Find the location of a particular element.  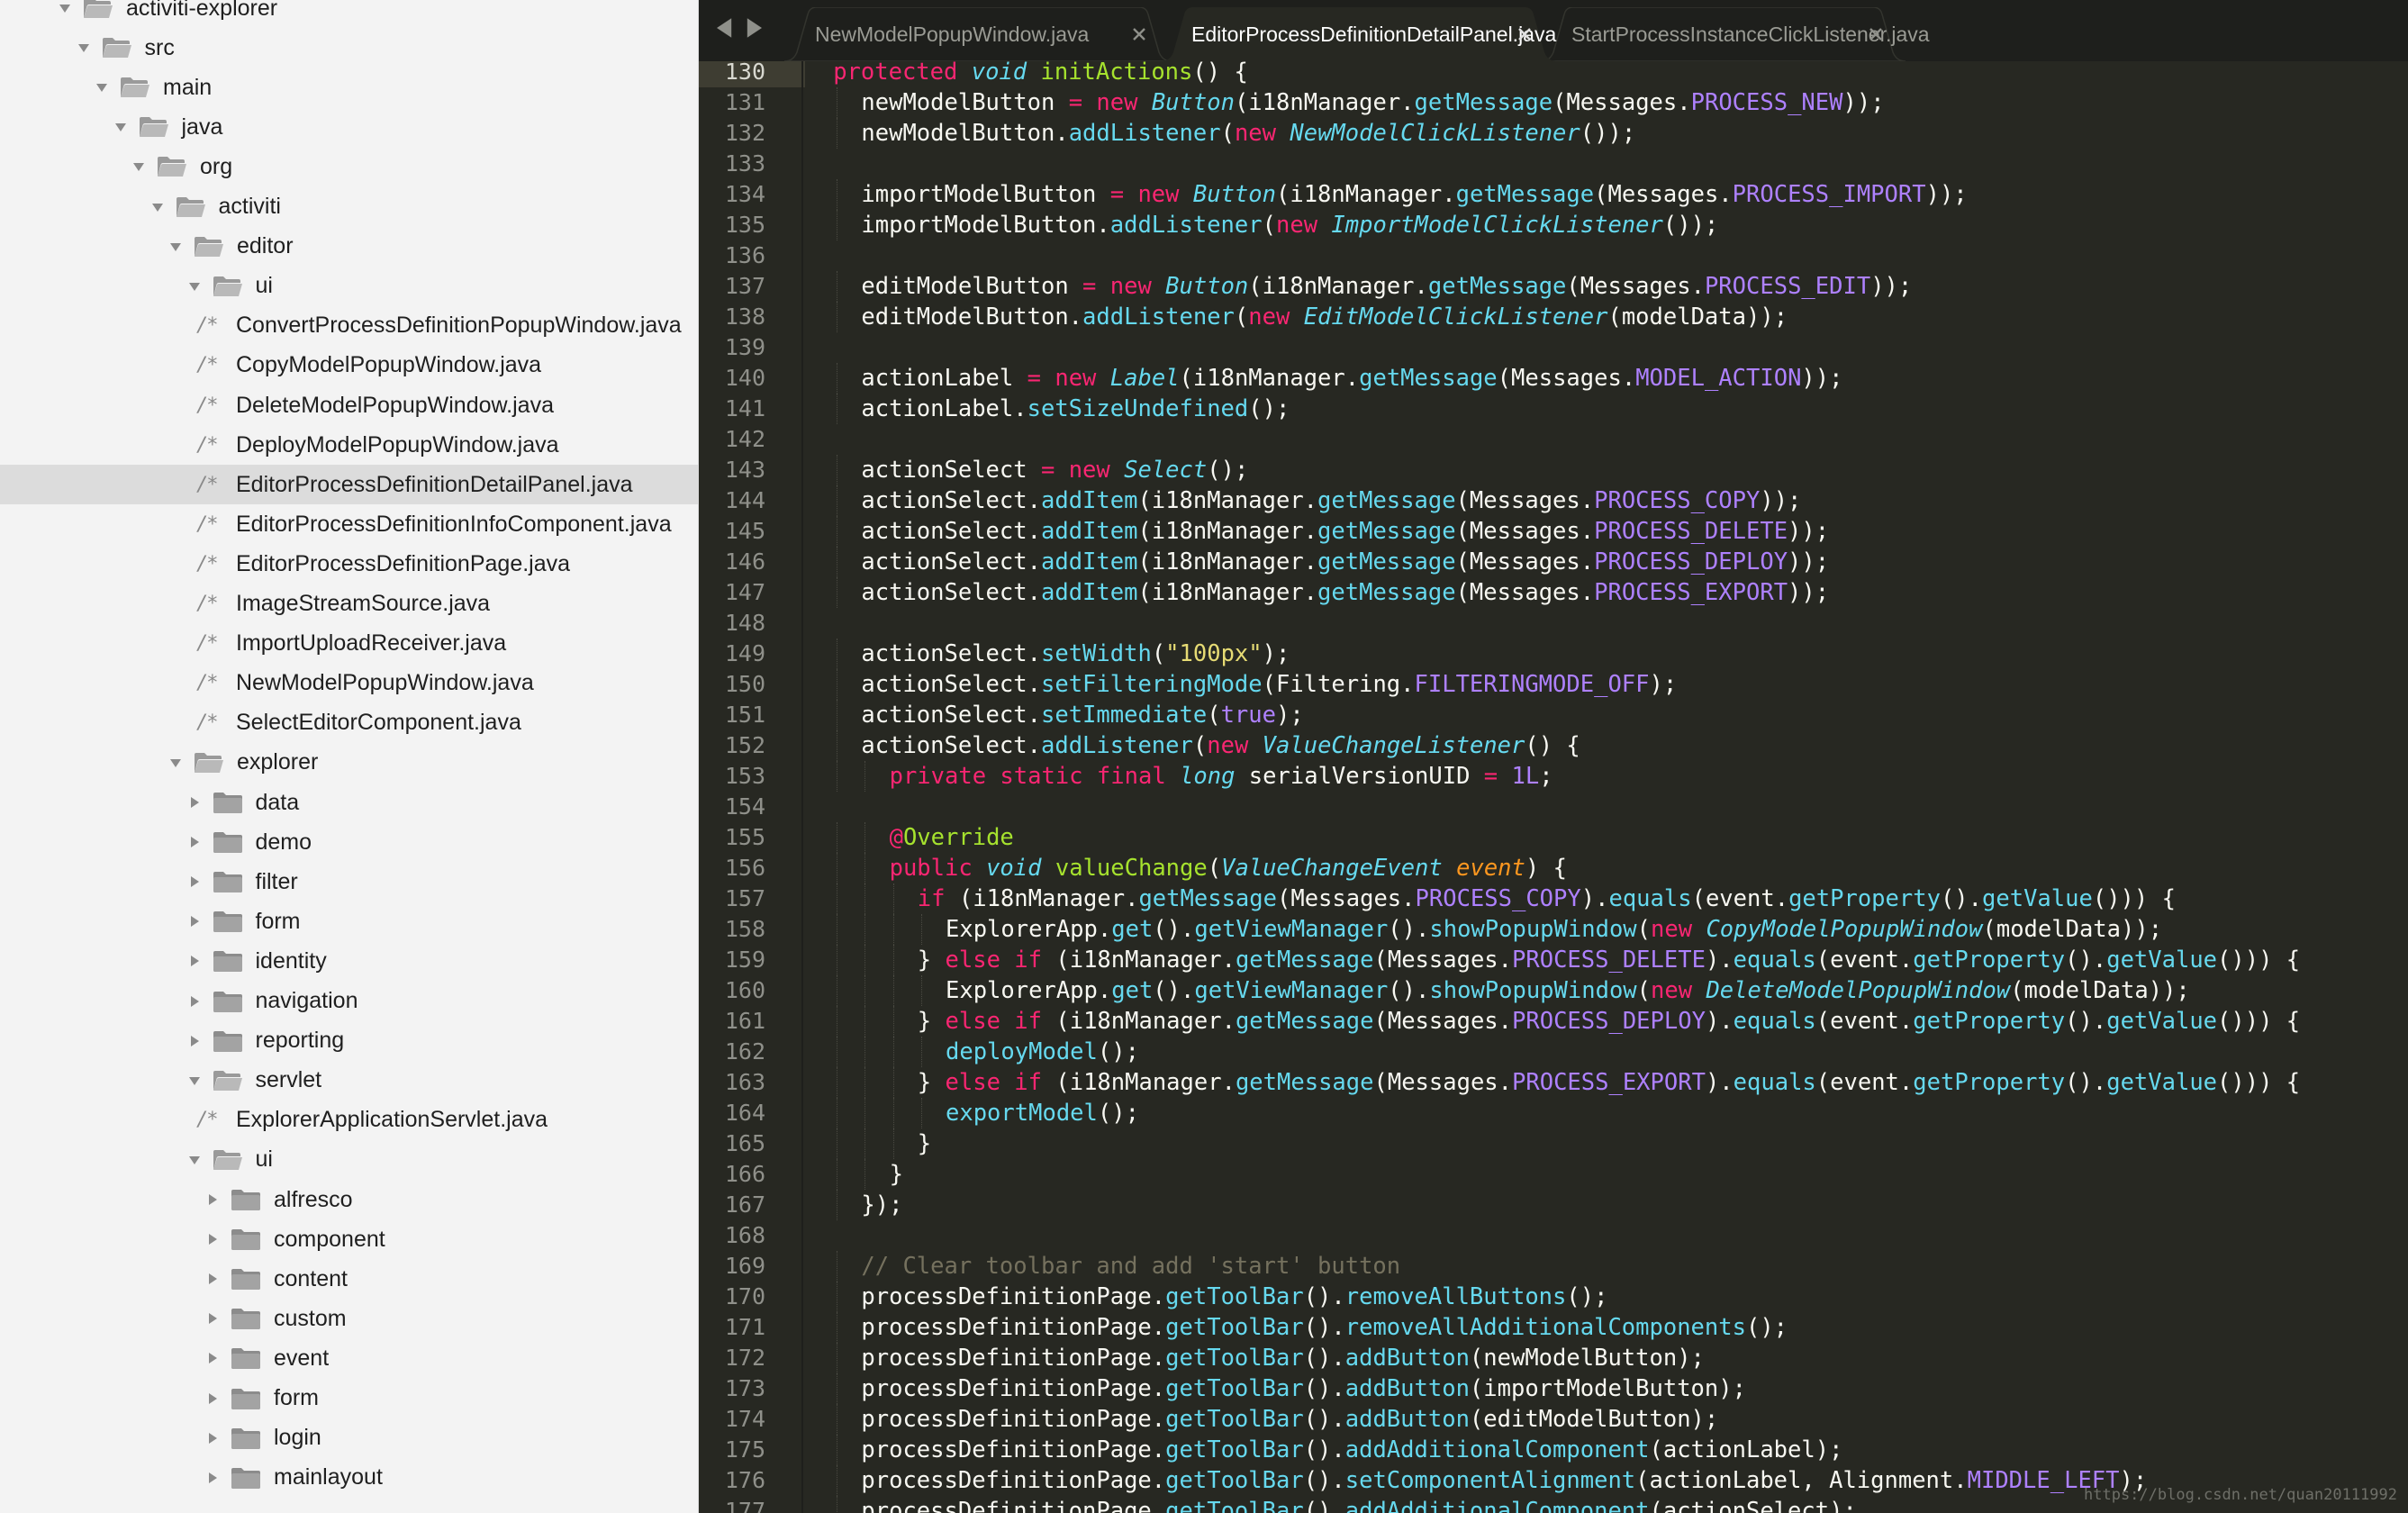

tree-folder-row: org is located at coordinates (349, 166).